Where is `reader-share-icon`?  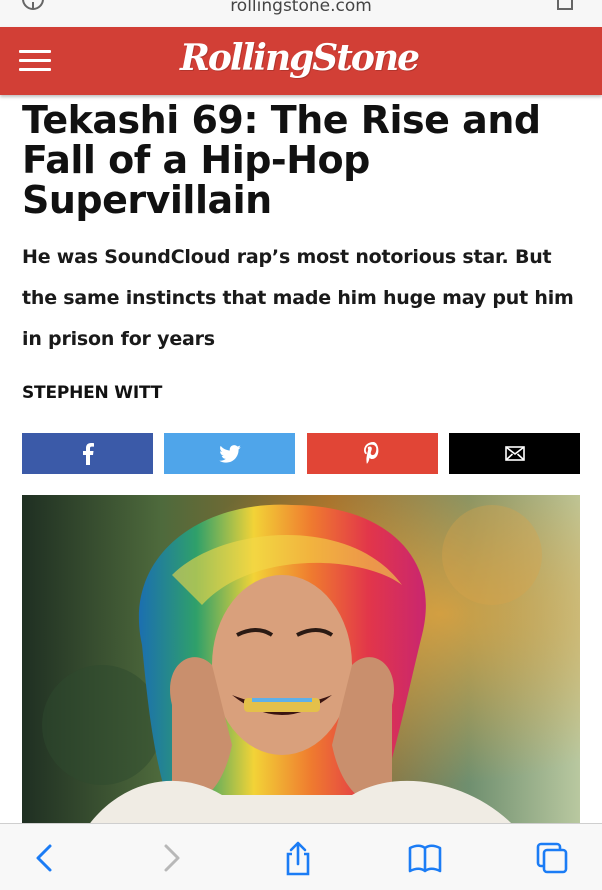
reader-share-icon is located at coordinates (565, 5).